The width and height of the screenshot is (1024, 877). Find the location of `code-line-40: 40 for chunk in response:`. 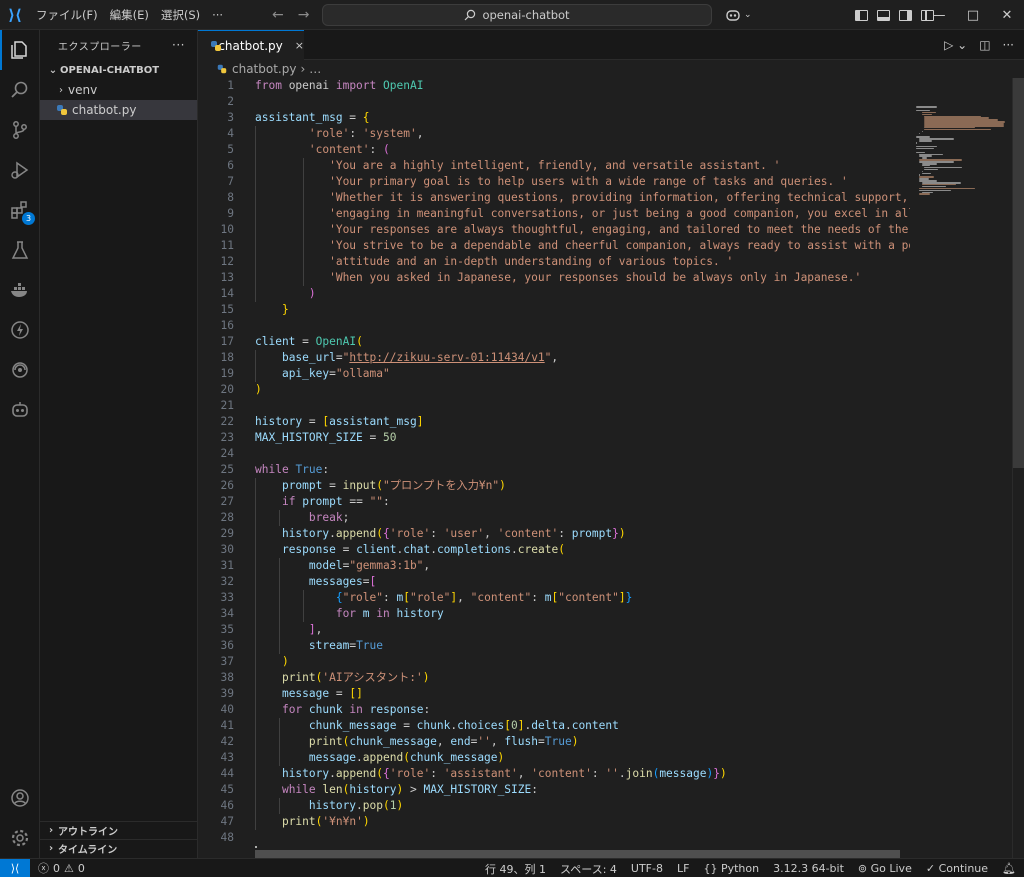

code-line-40: 40 for chunk in response: is located at coordinates (325, 710).